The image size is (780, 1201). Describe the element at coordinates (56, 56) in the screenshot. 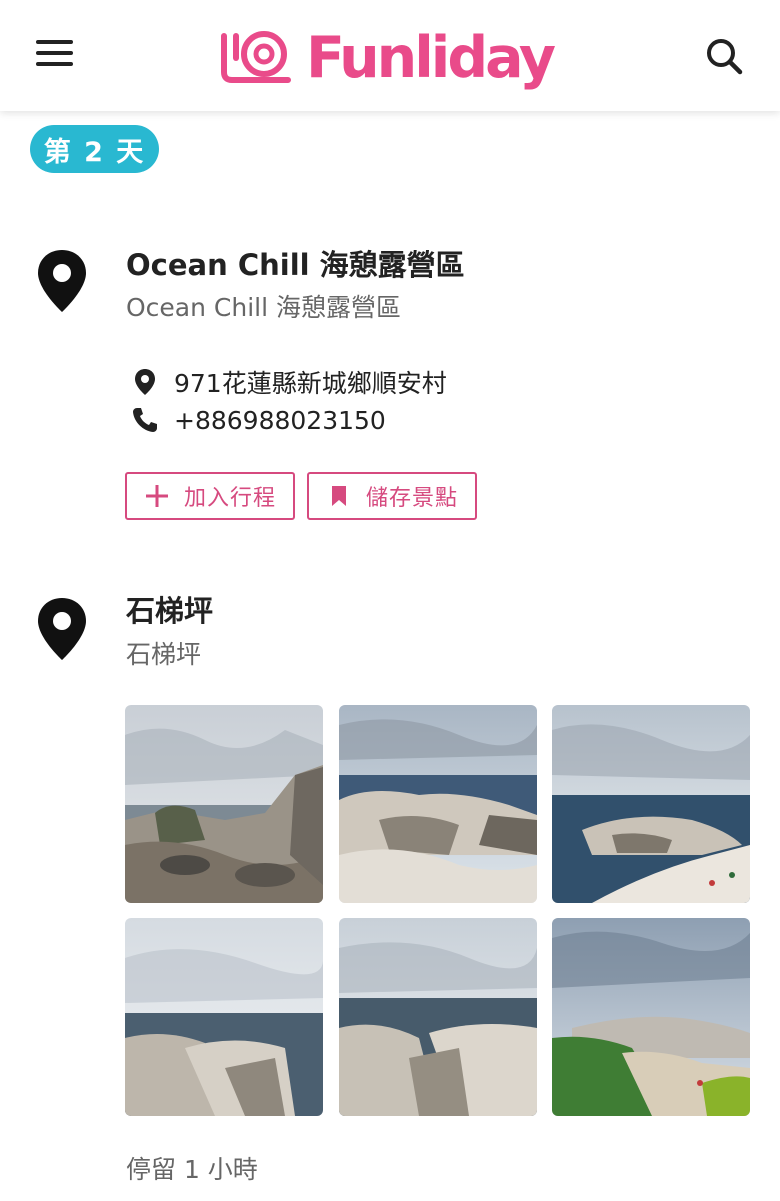

I see `menu-button` at that location.